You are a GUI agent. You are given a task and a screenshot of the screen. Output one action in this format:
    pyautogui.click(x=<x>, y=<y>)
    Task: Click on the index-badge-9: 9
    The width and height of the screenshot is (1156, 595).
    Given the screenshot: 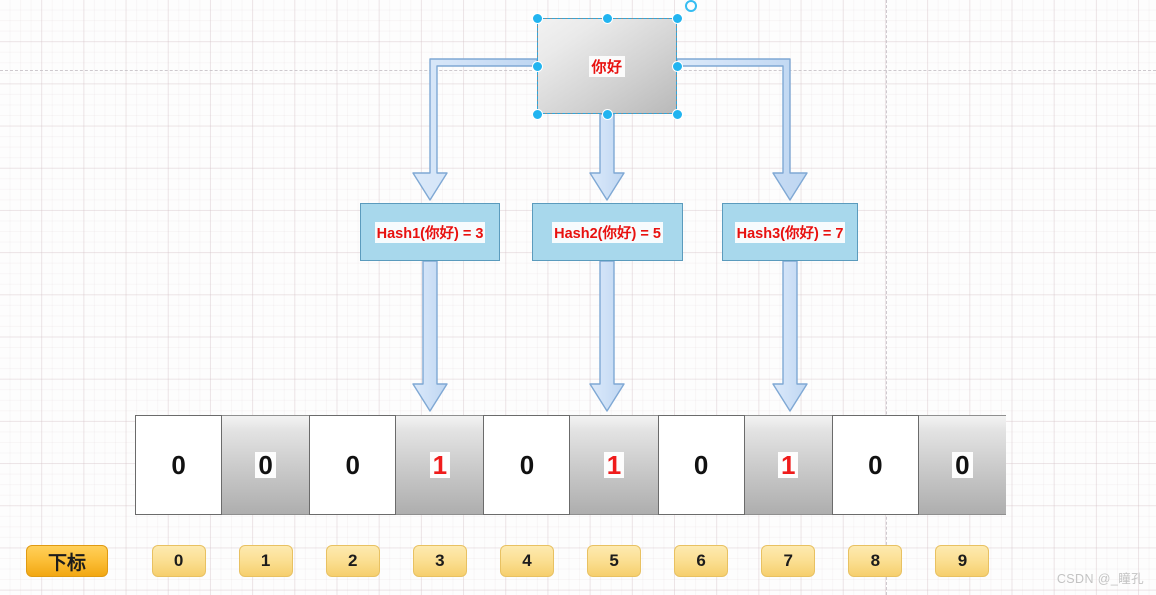 What is the action you would take?
    pyautogui.click(x=962, y=561)
    